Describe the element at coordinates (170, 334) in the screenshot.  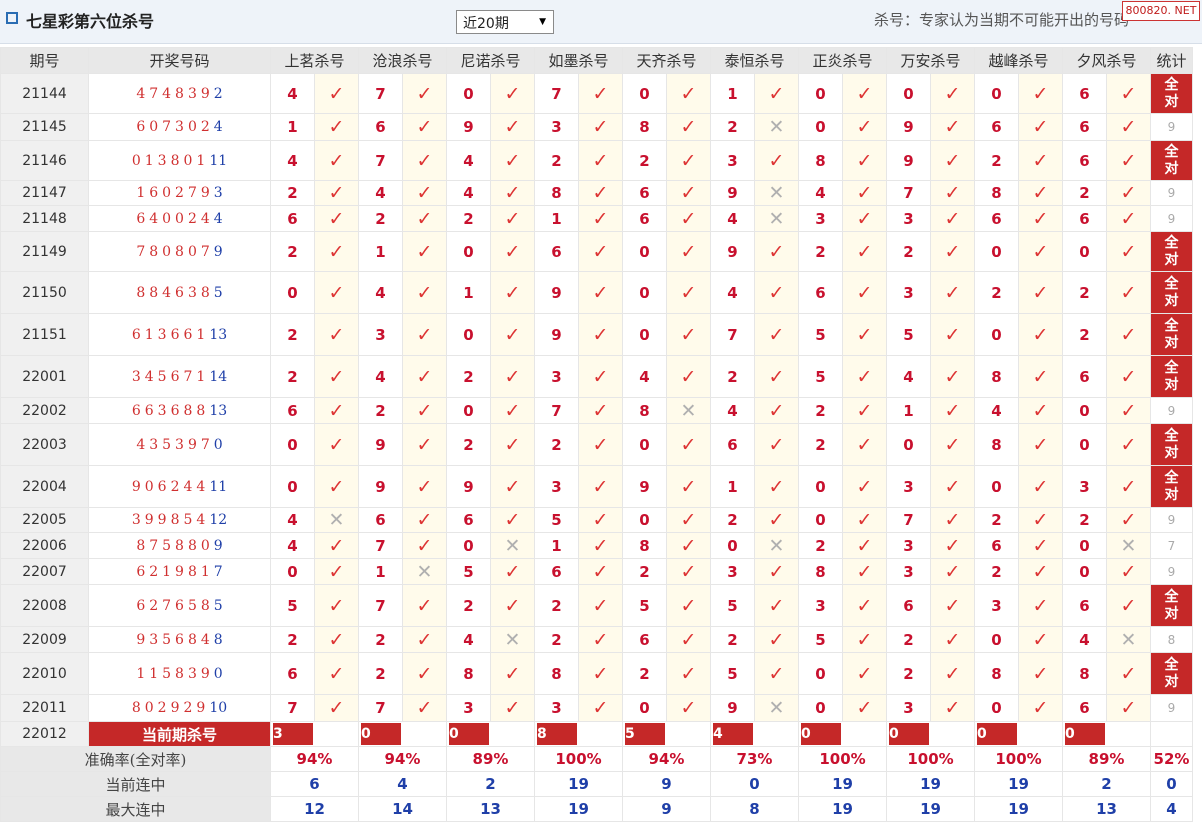
I see `draw-digits: 613661` at that location.